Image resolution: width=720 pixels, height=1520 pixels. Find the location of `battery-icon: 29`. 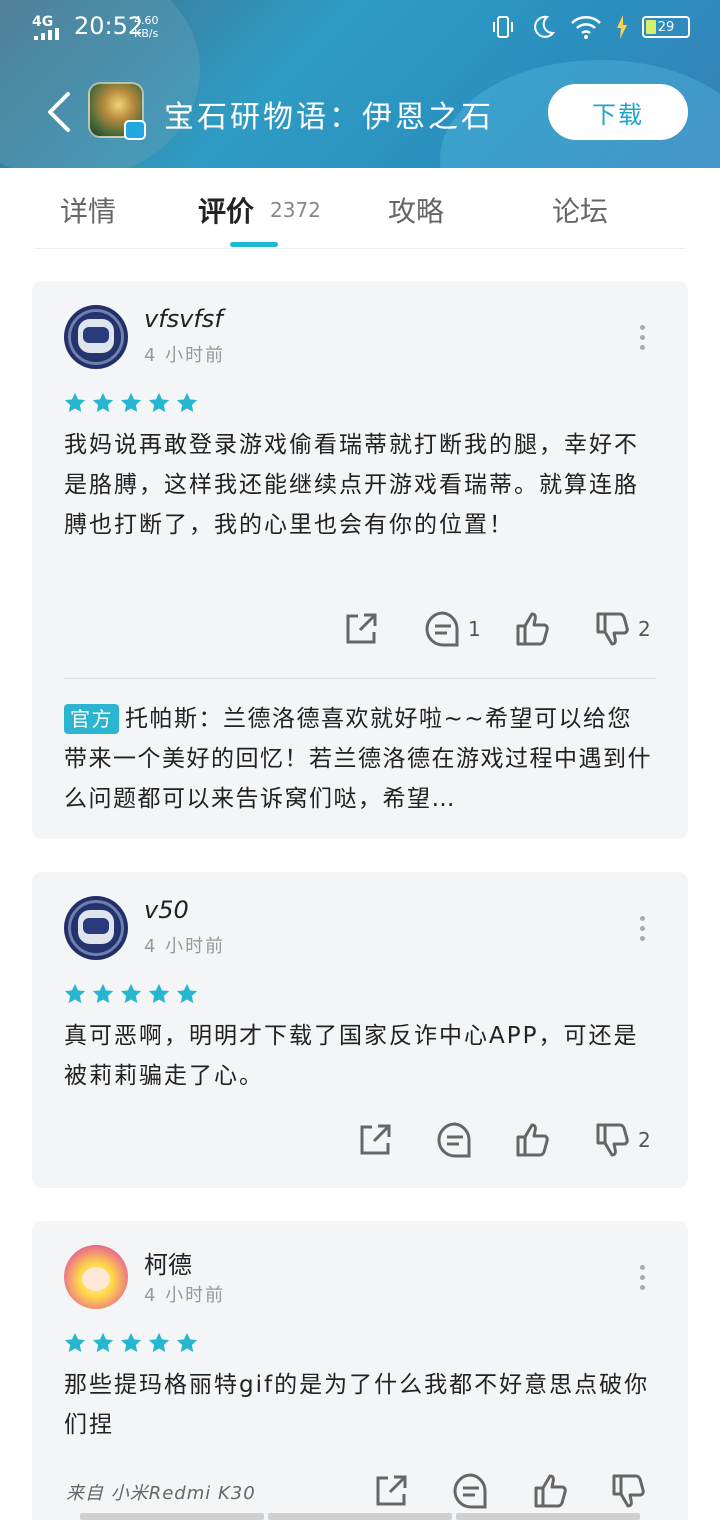

battery-icon: 29 is located at coordinates (666, 27).